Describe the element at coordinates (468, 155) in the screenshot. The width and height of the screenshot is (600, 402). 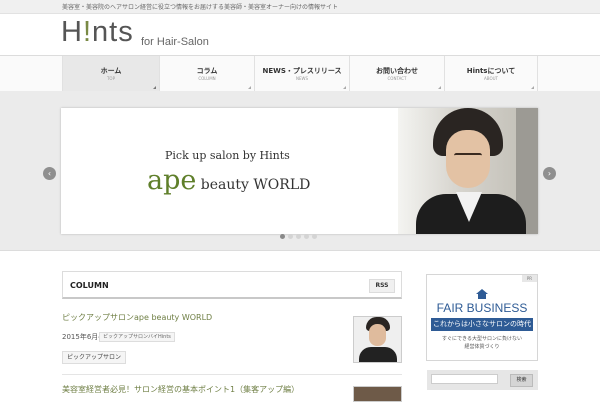
I see `photo-eyes` at that location.